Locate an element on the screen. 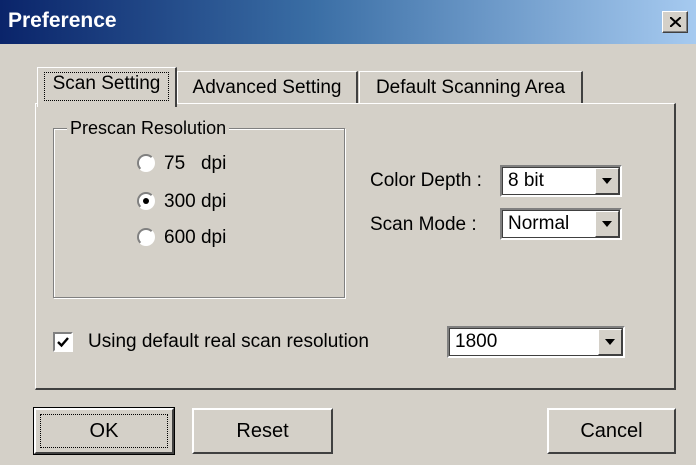 Image resolution: width=696 pixels, height=465 pixels. title-bar: Preference is located at coordinates (348, 22).